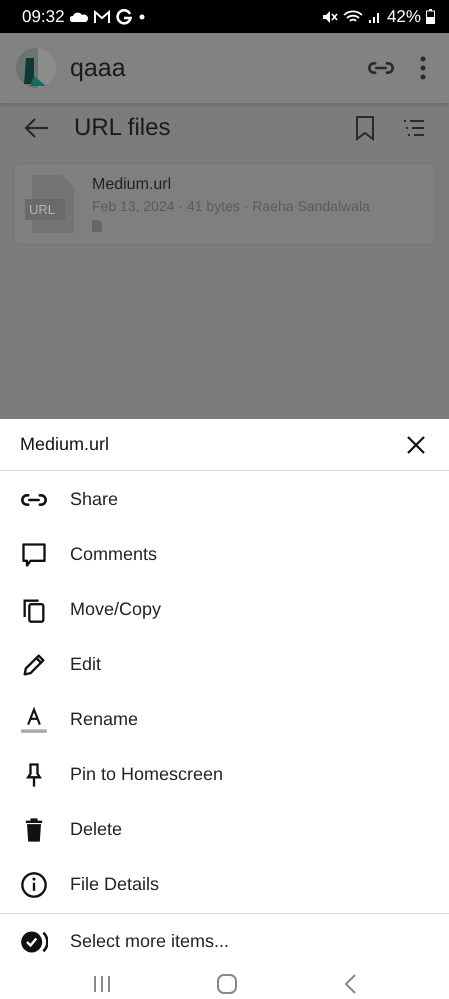 The width and height of the screenshot is (449, 999). What do you see at coordinates (132, 185) in the screenshot?
I see `file-name: Medium.url` at bounding box center [132, 185].